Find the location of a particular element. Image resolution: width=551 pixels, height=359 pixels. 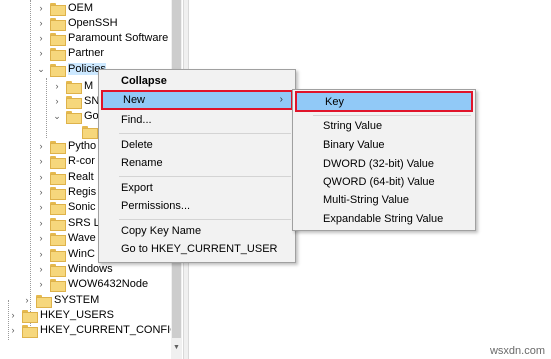

submenu-arrow-icon: › is located at coordinates (281, 99).